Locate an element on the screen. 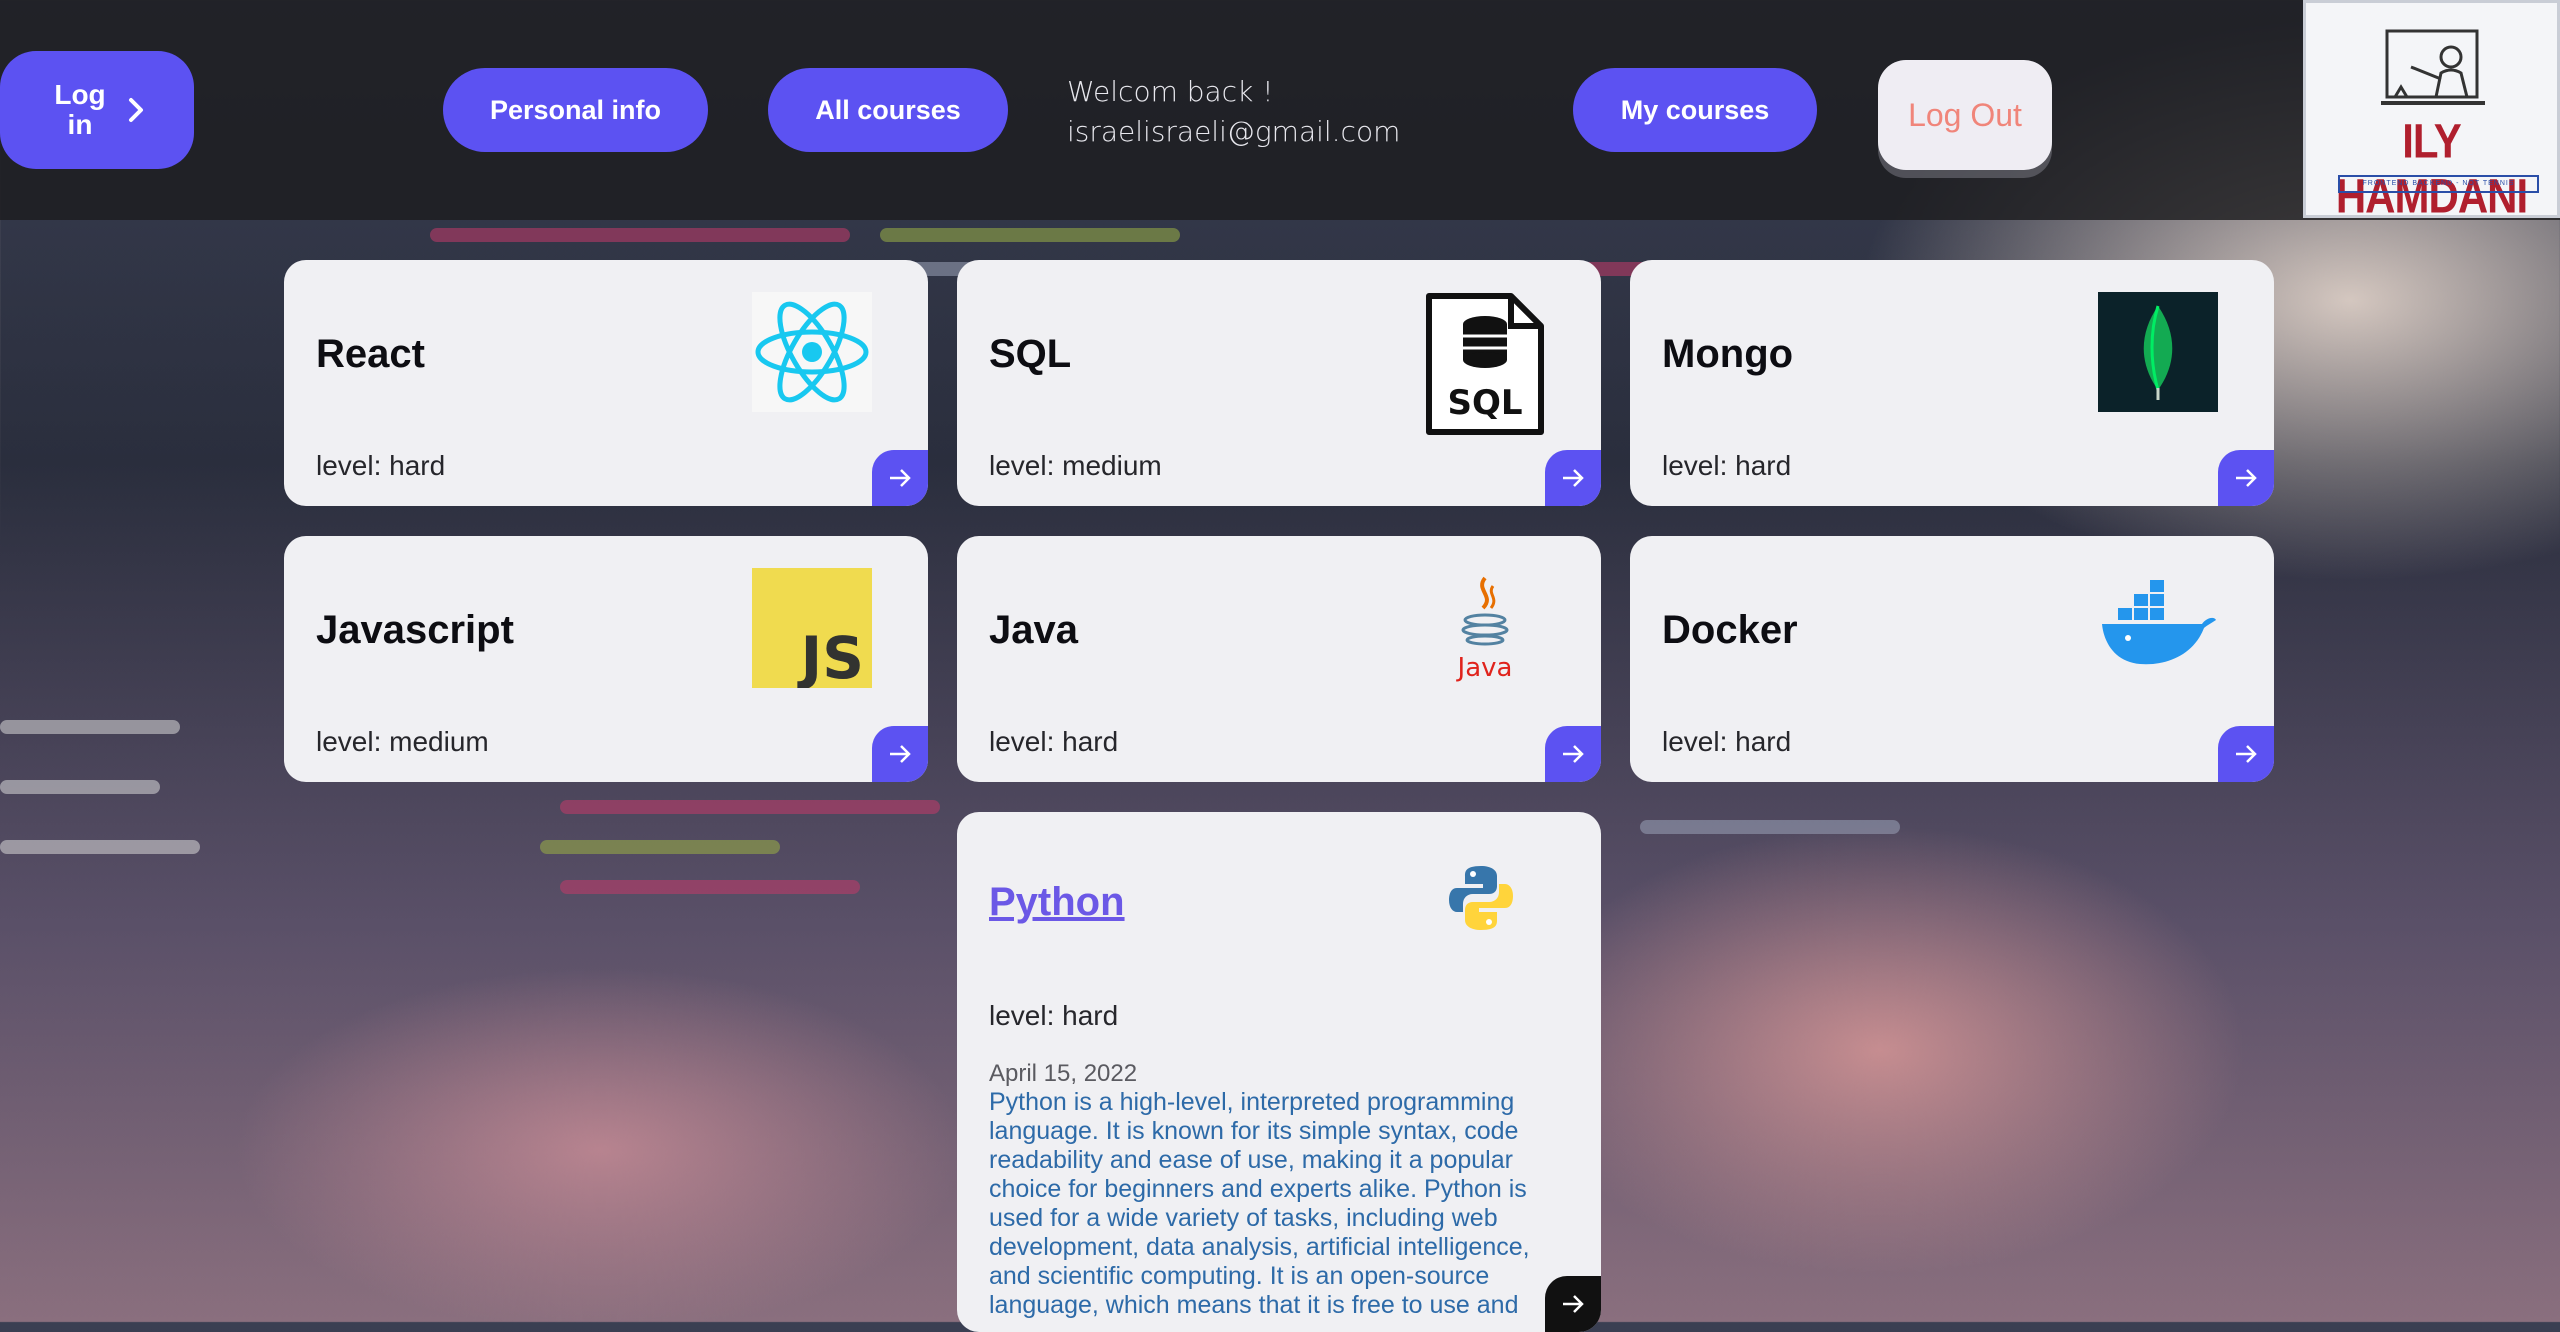 Image resolution: width=2560 pixels, height=1332 pixels. svg-text: SQL is located at coordinates (1484, 403).